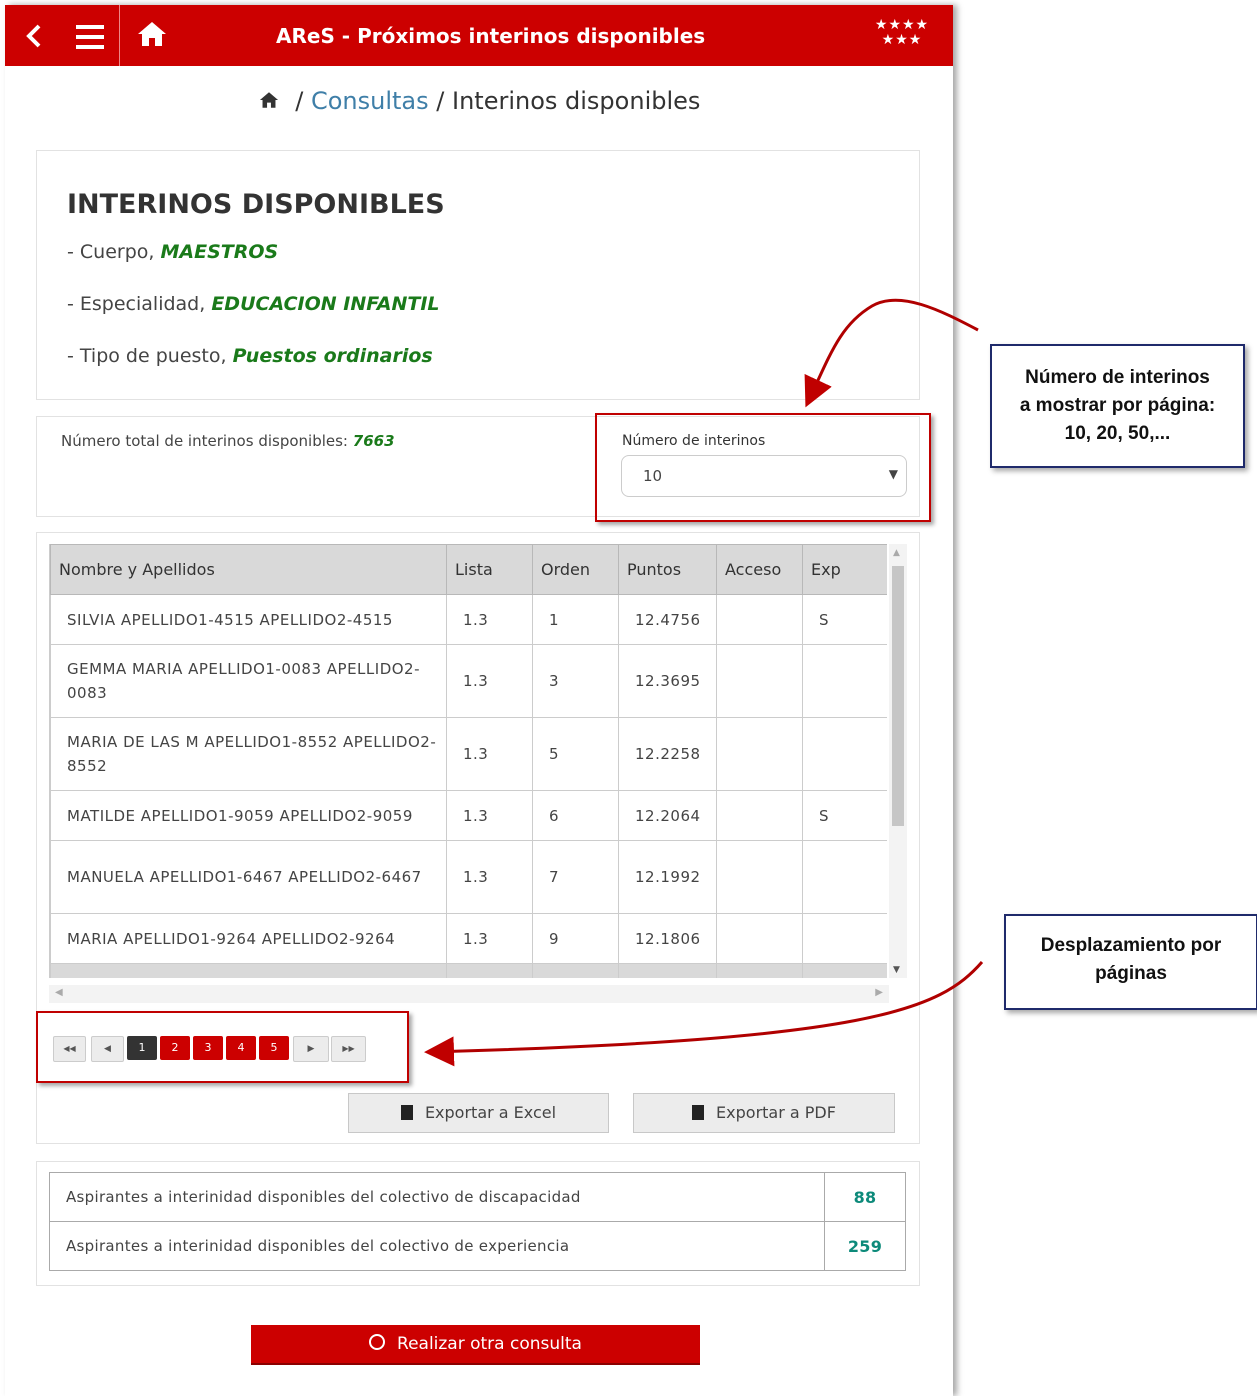 The width and height of the screenshot is (1257, 1396). What do you see at coordinates (468, 970) in the screenshot?
I see `table-row-partial` at bounding box center [468, 970].